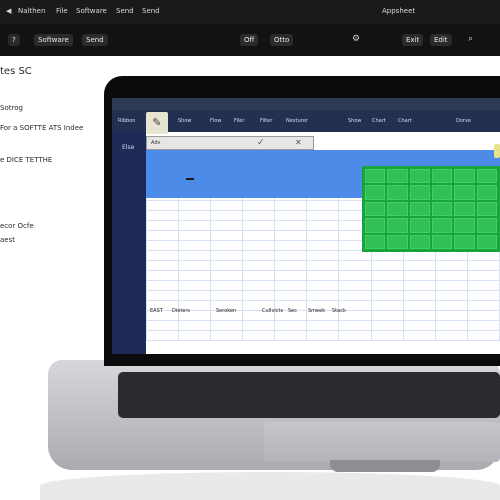  What do you see at coordinates (157, 123) in the screenshot?
I see `pencil-icon: ✎` at bounding box center [157, 123].